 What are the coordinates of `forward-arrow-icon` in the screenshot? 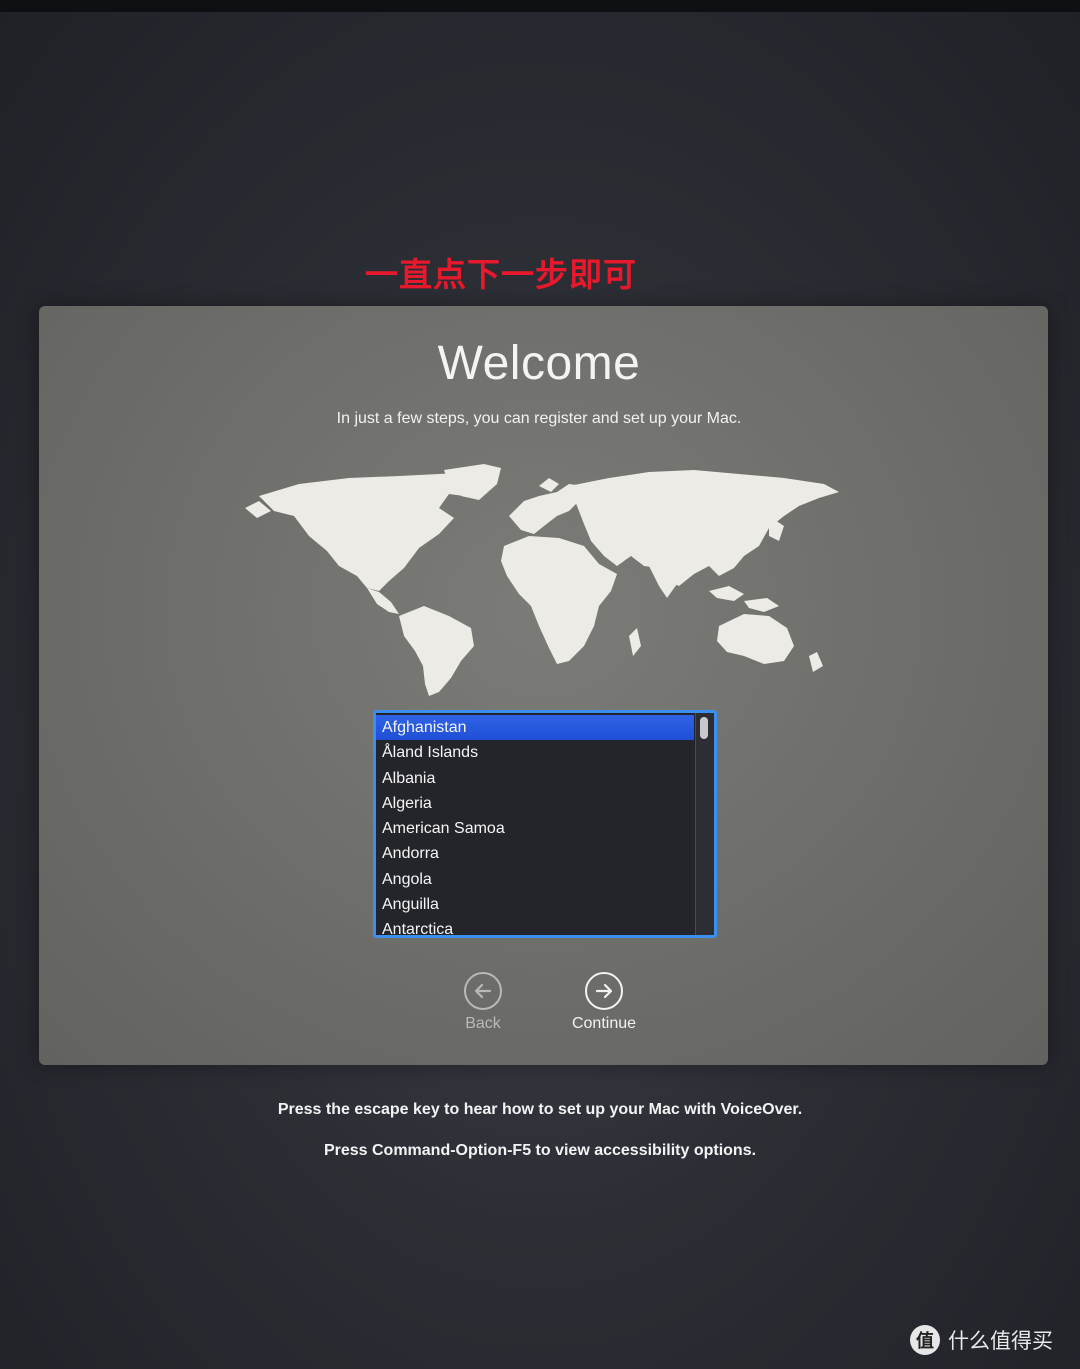 It's located at (604, 991).